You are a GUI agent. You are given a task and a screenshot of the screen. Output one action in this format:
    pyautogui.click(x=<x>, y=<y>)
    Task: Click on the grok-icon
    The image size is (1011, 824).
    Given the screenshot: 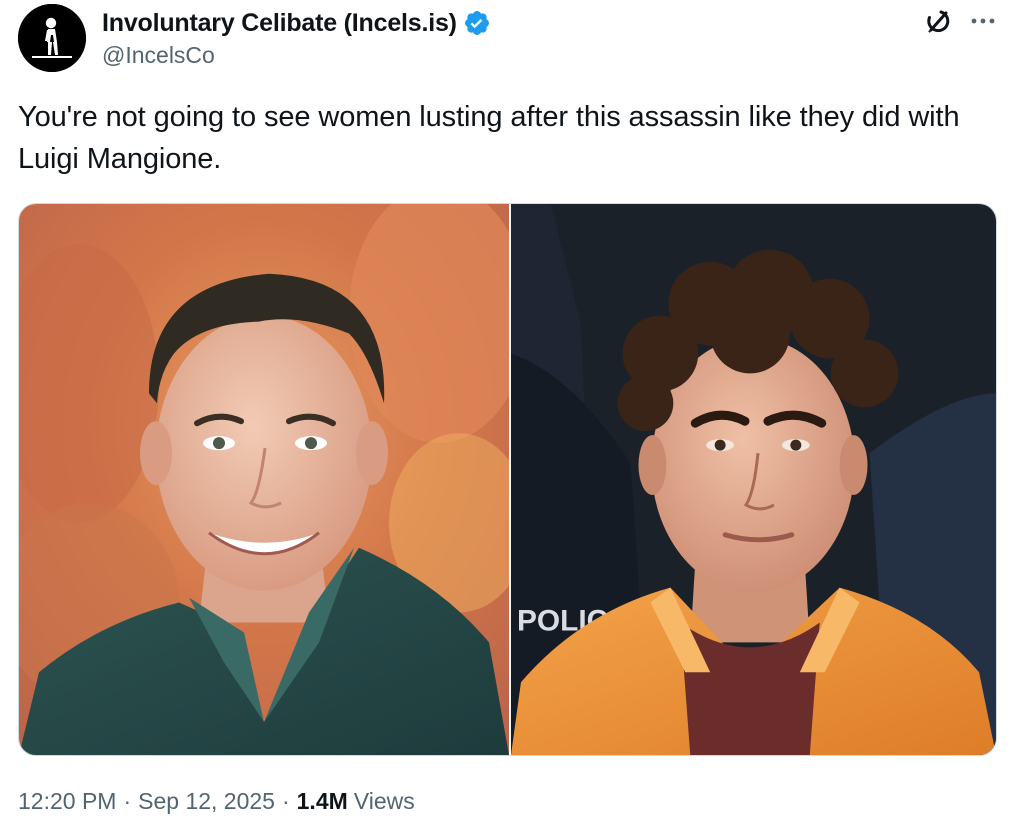 What is the action you would take?
    pyautogui.click(x=937, y=21)
    